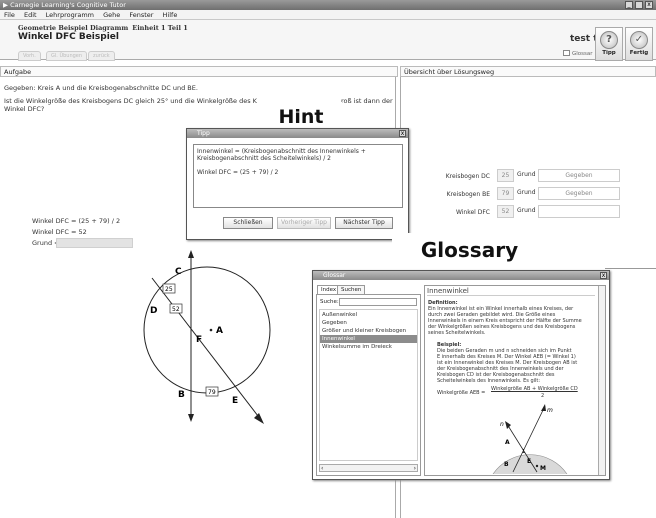 This screenshot has width=656, height=518. Describe the element at coordinates (415, 468) in the screenshot. I see `scroll-right-icon: ›` at that location.